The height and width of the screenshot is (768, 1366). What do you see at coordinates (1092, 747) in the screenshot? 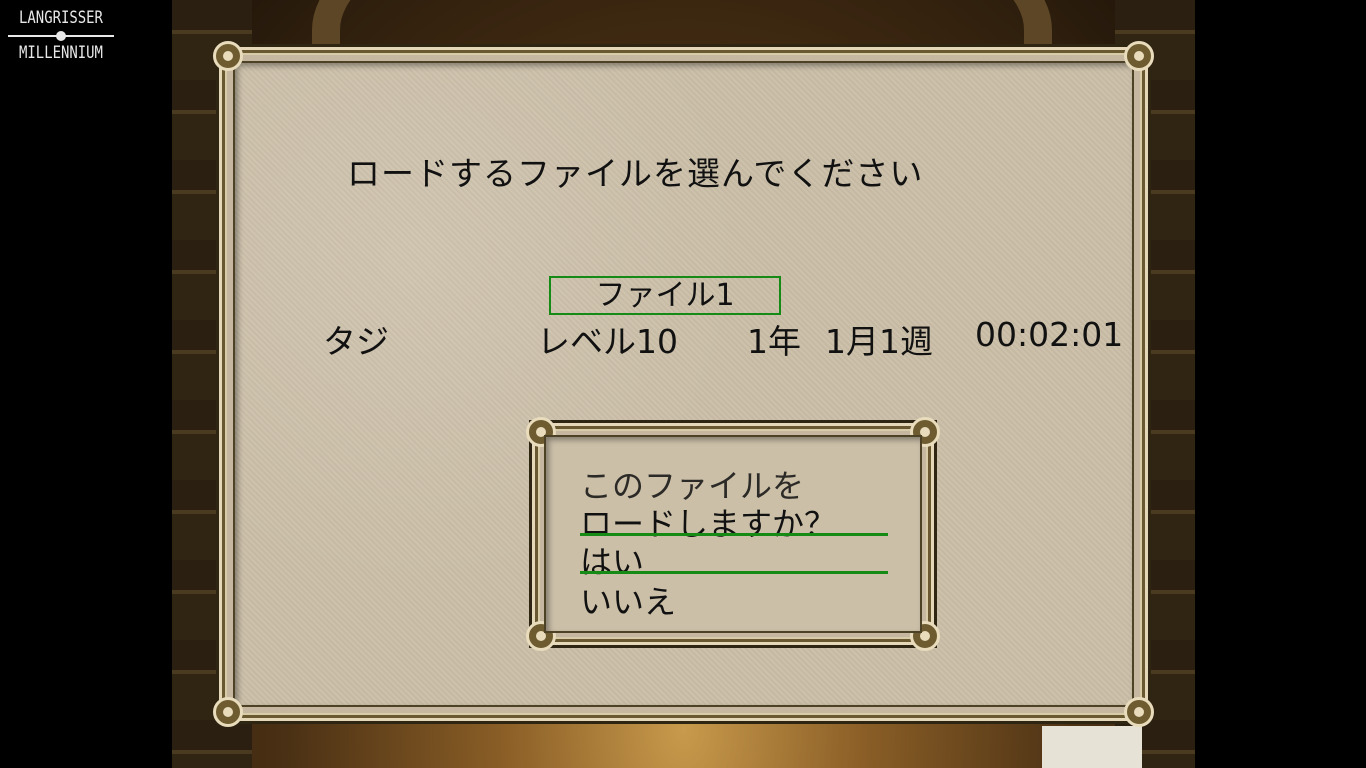
I see `background-patch` at bounding box center [1092, 747].